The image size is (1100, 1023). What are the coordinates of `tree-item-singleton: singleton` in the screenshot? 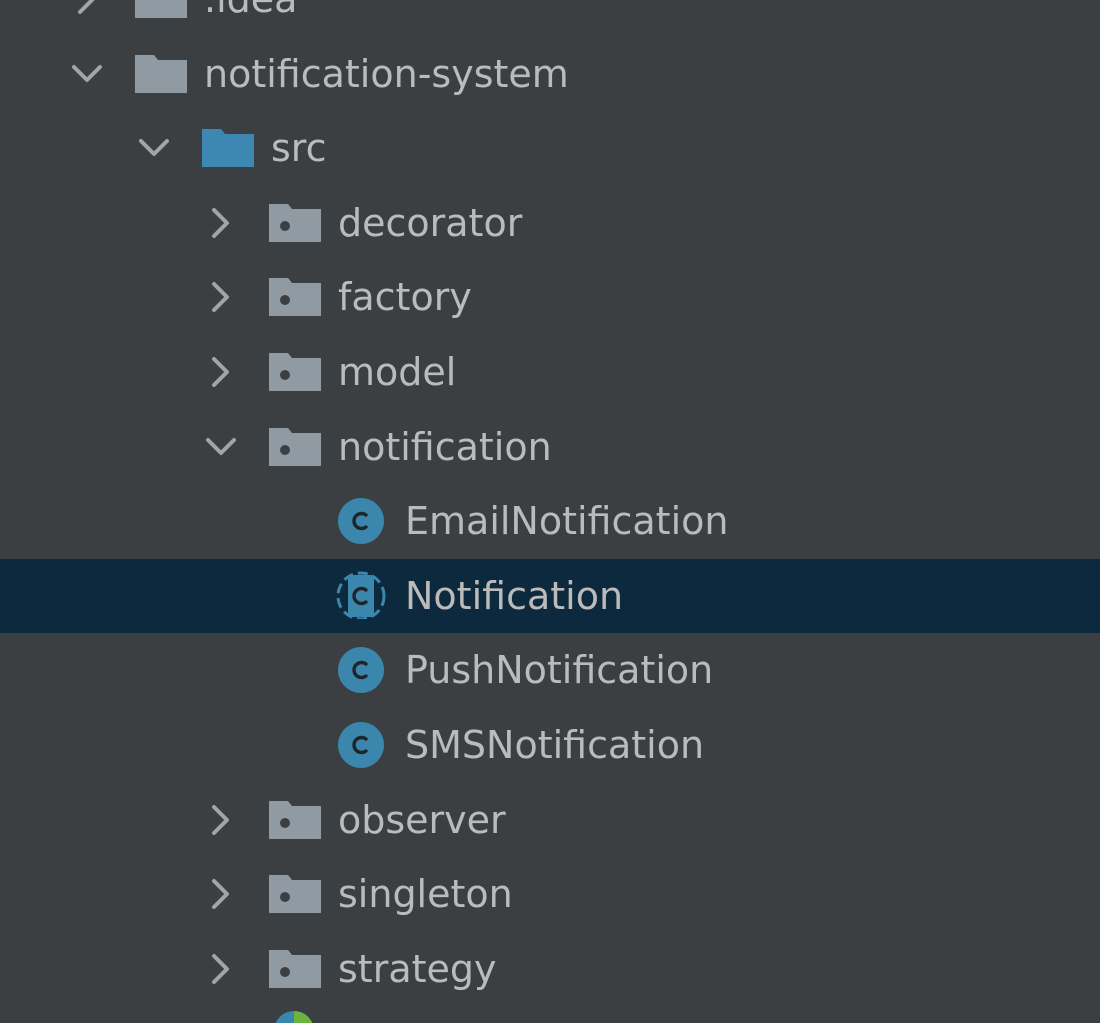 It's located at (550, 894).